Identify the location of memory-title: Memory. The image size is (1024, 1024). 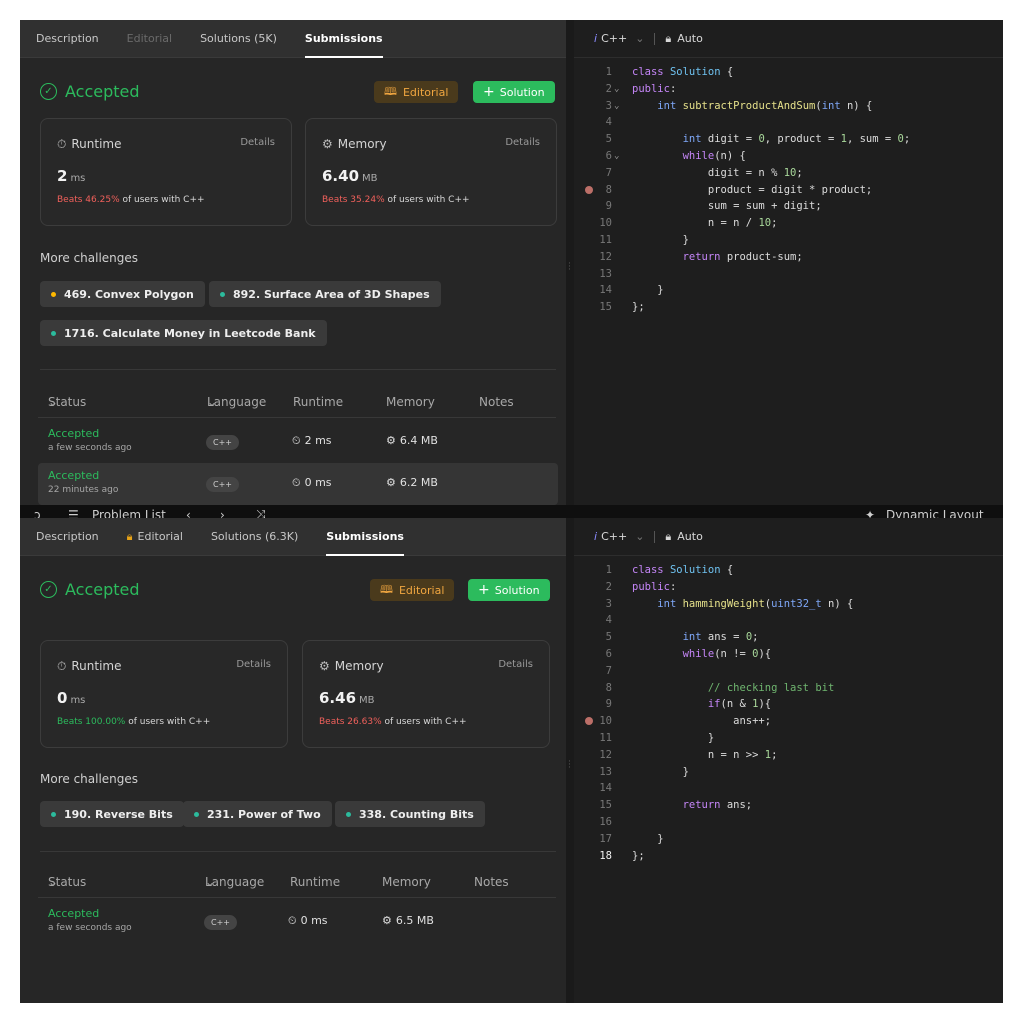
(362, 144).